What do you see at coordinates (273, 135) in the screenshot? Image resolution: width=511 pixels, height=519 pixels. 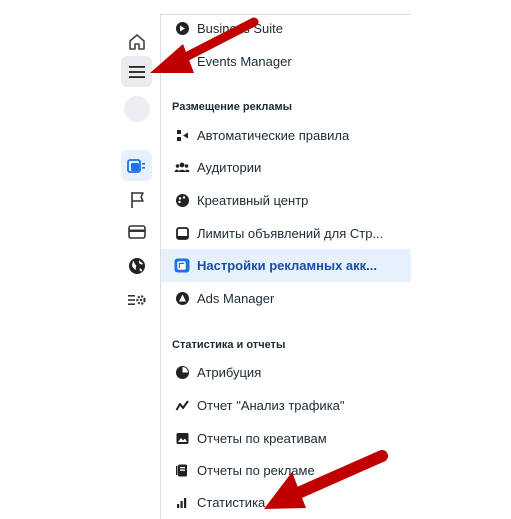 I see `menu-item-label: Автоматические правила` at bounding box center [273, 135].